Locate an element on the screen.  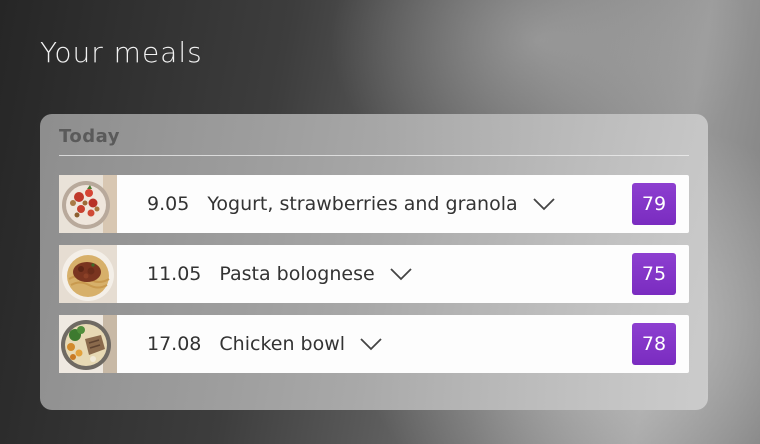
meal-row: 17.08 Chicken bowl 78 is located at coordinates (374, 344).